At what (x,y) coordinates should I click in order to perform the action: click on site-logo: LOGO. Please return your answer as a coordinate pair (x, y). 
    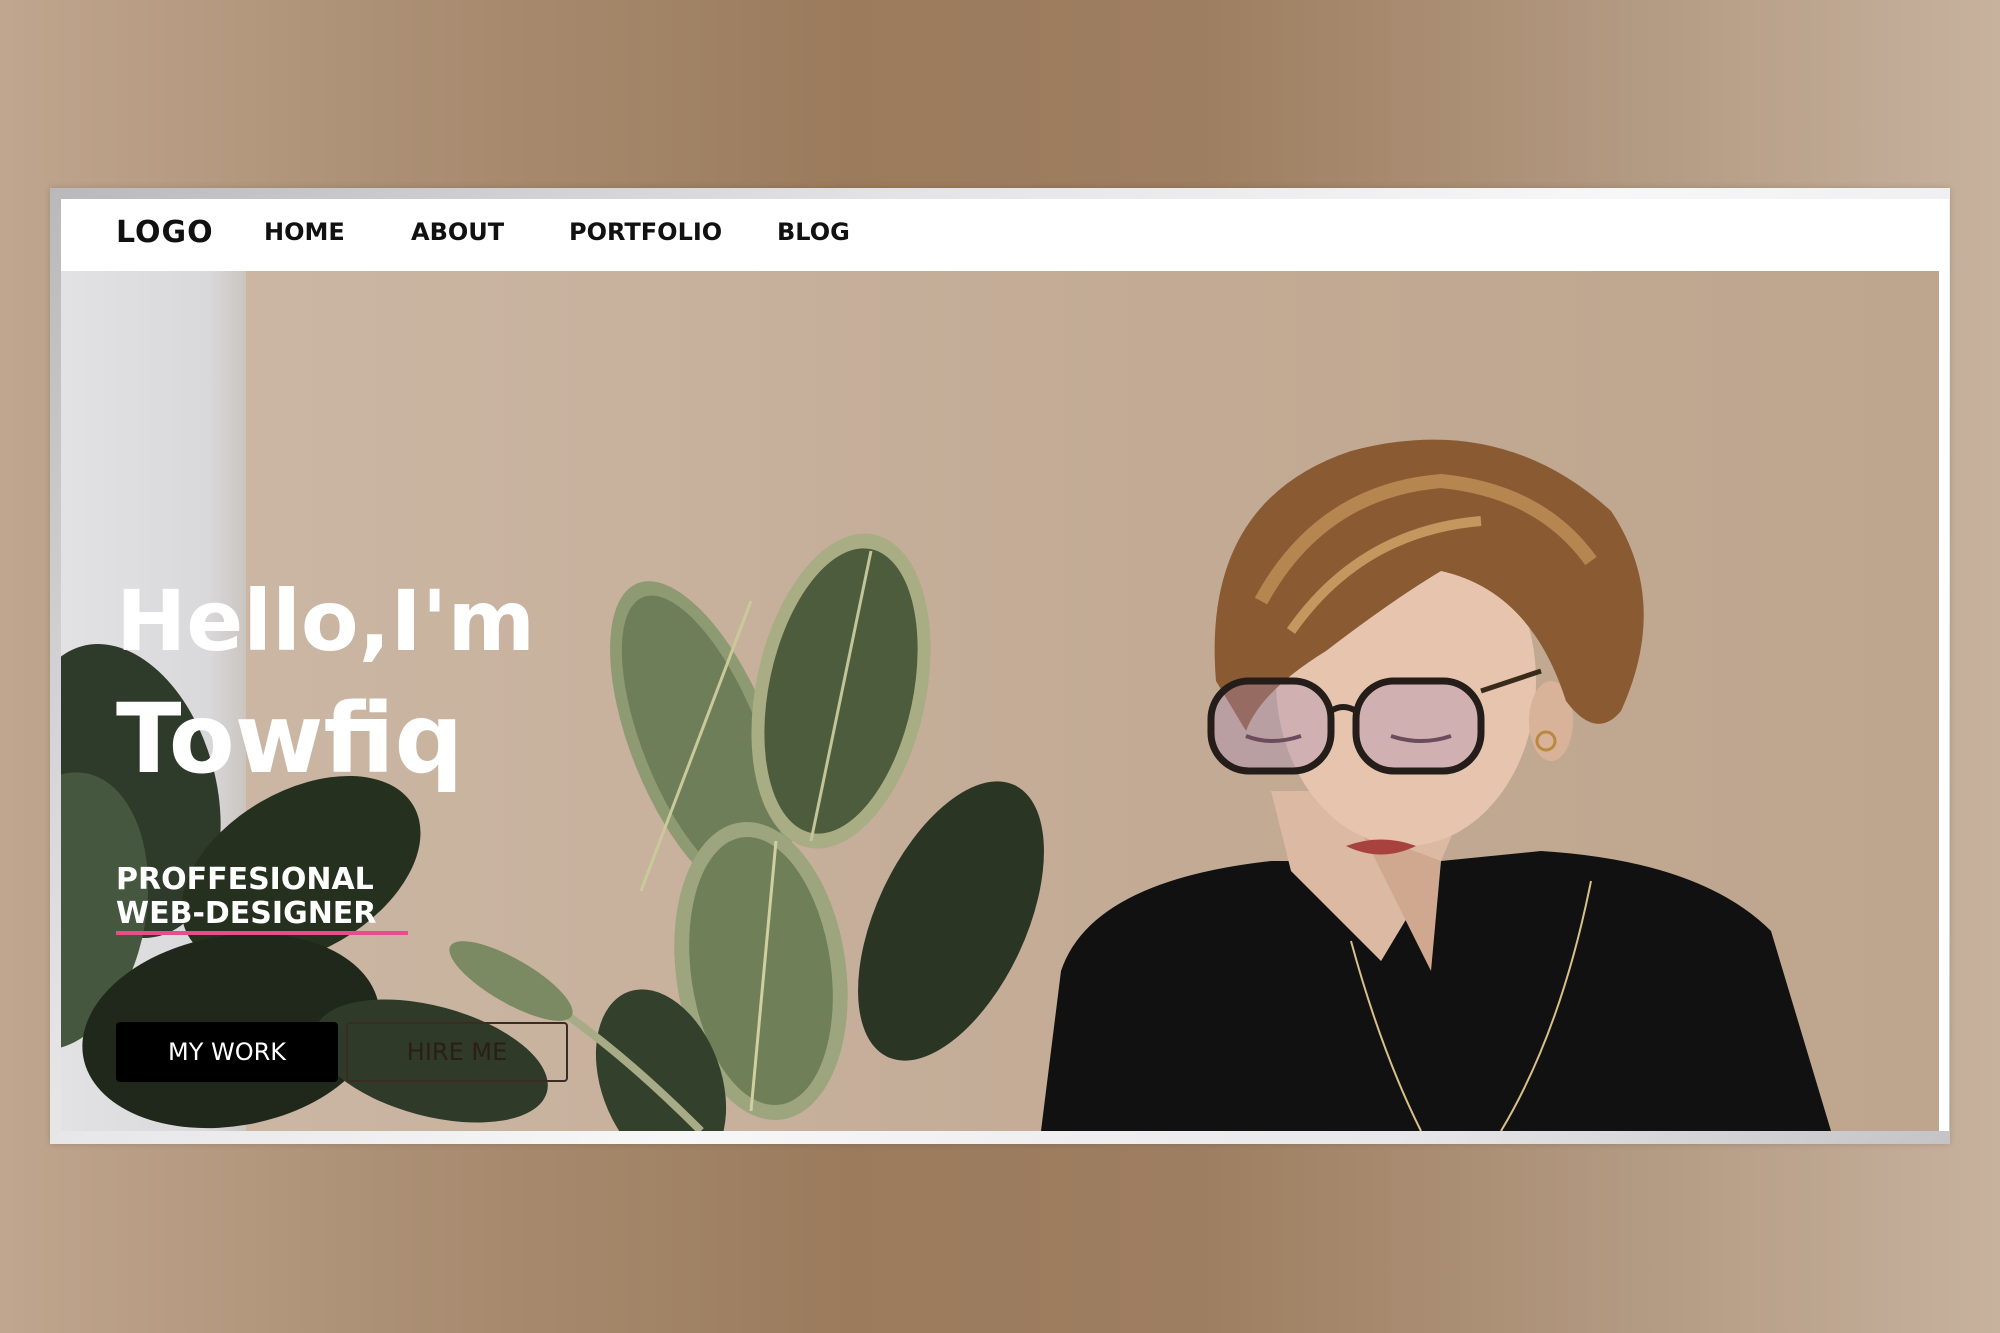
    Looking at the image, I should click on (165, 232).